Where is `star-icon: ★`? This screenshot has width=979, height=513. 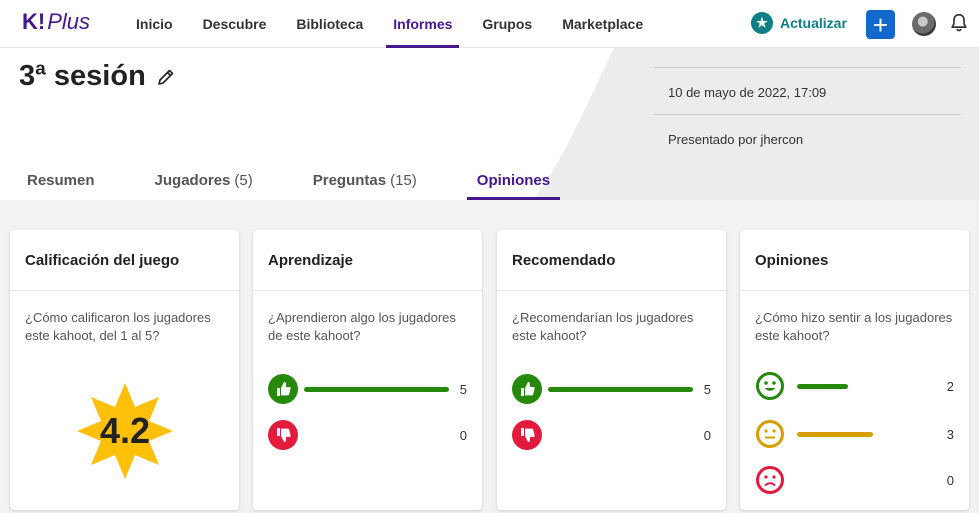
star-icon: ★ is located at coordinates (762, 23).